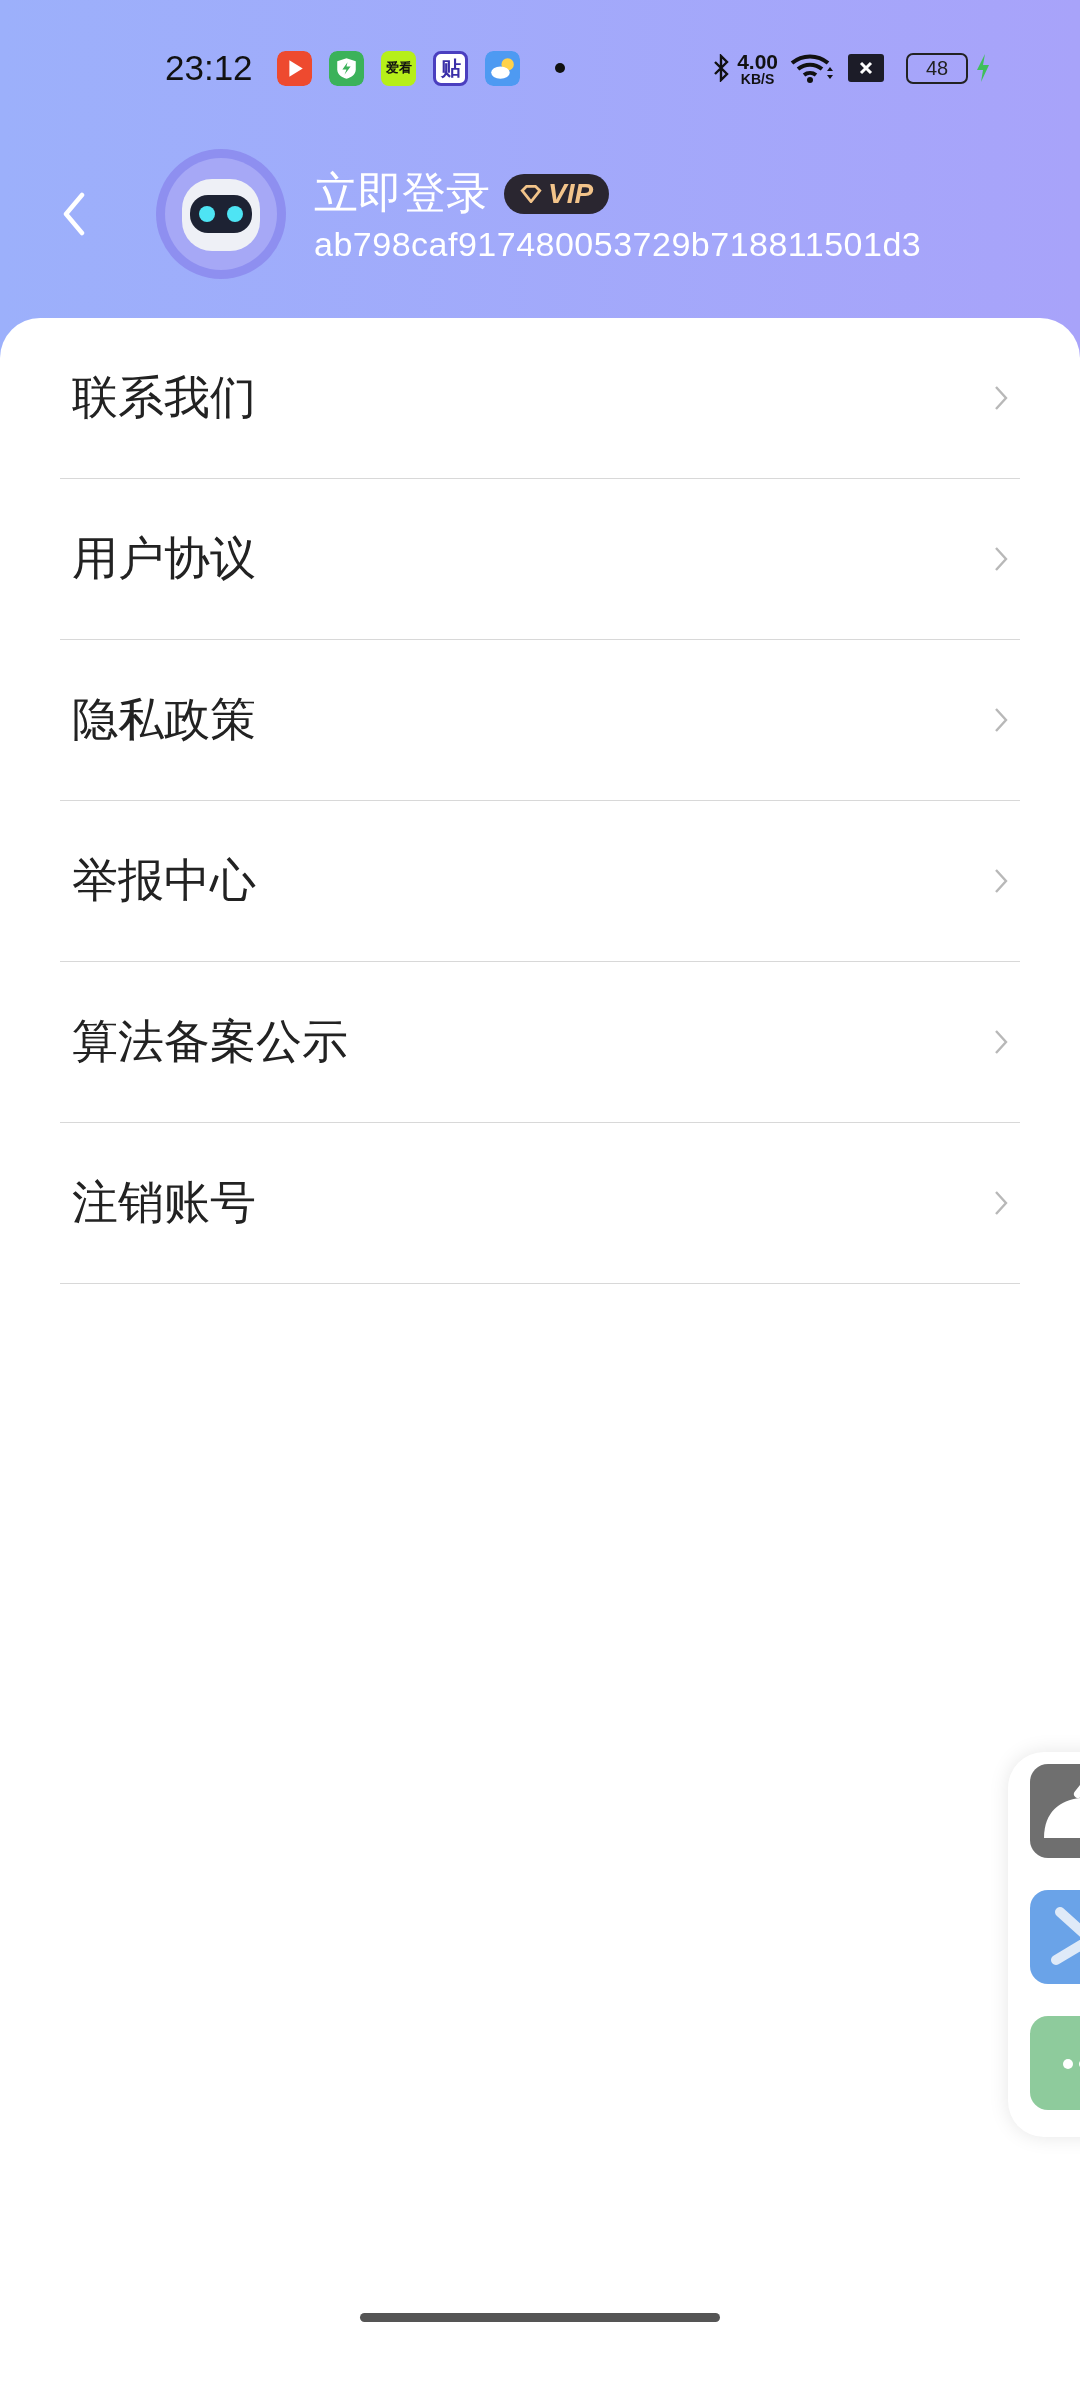  What do you see at coordinates (221, 214) in the screenshot?
I see `robot-avatar-icon` at bounding box center [221, 214].